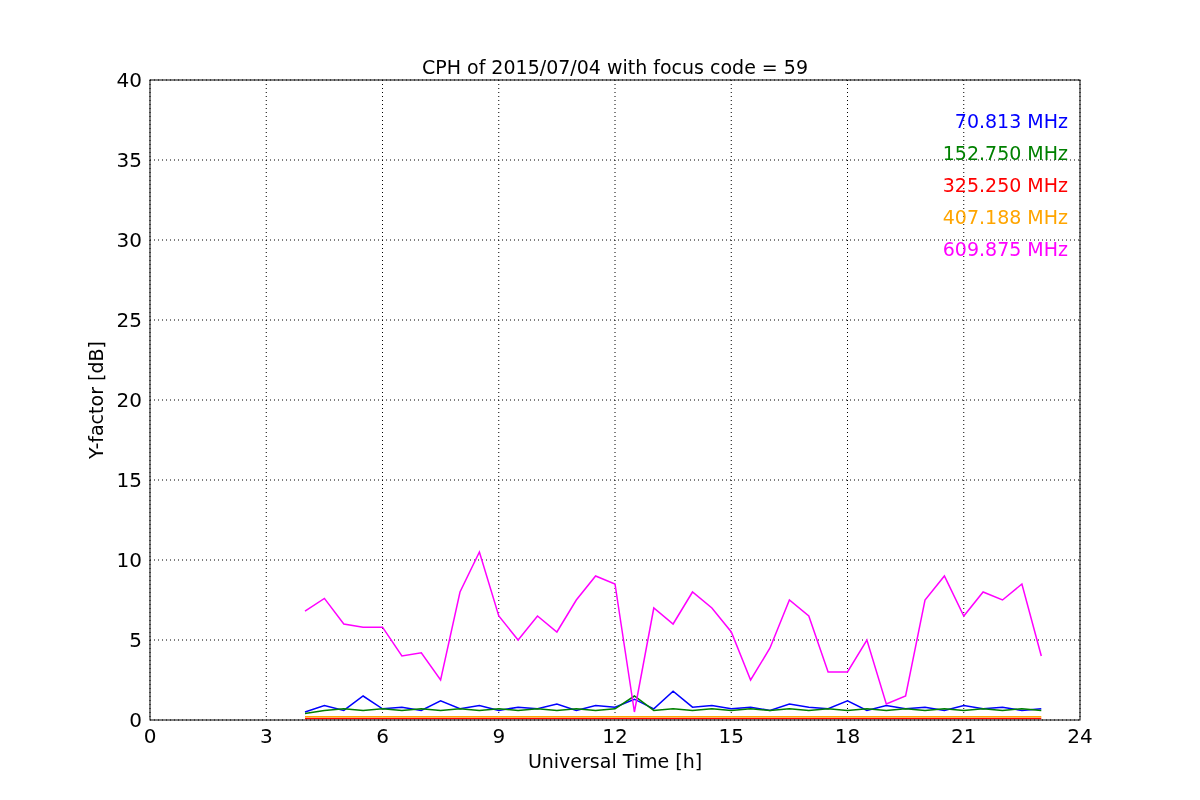  I want to click on legend-label: 325.250 MHz, so click(1005, 185).